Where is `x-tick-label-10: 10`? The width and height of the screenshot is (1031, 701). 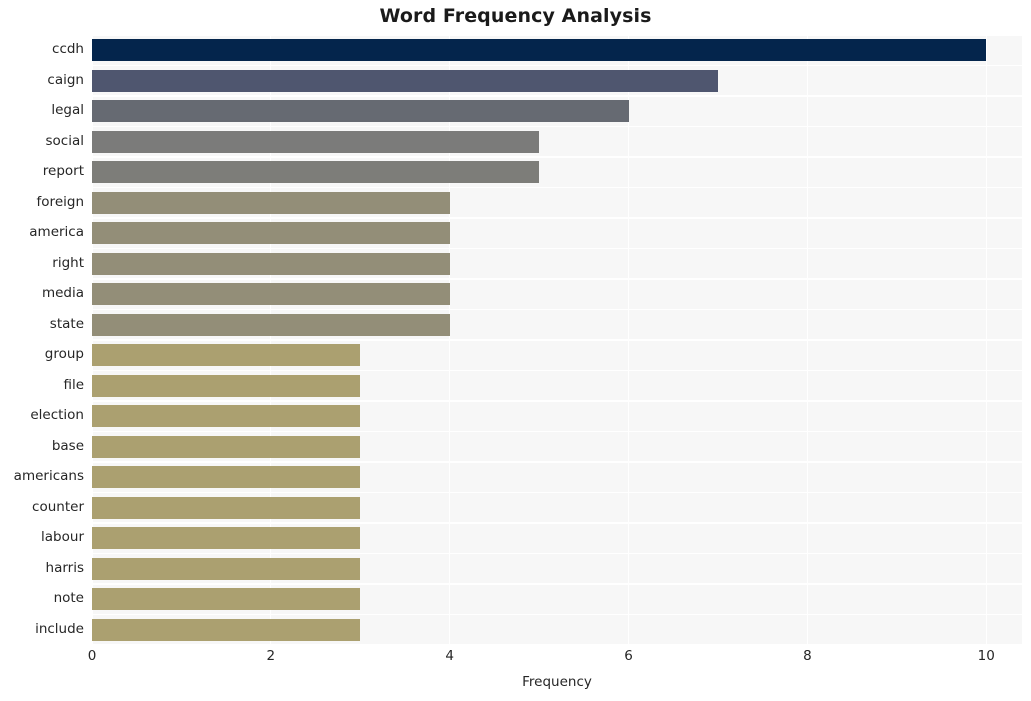 x-tick-label-10: 10 is located at coordinates (986, 656).